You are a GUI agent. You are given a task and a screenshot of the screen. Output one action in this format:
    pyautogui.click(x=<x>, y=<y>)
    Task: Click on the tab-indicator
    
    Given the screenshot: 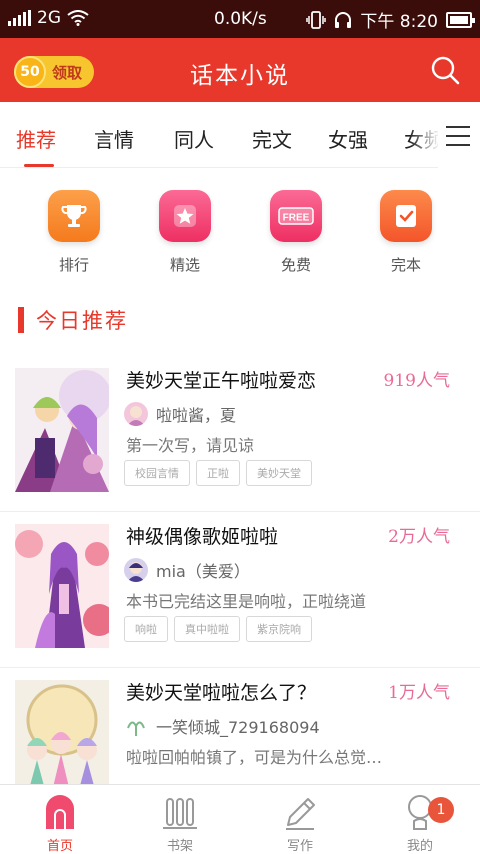 What is the action you would take?
    pyautogui.click(x=39, y=165)
    